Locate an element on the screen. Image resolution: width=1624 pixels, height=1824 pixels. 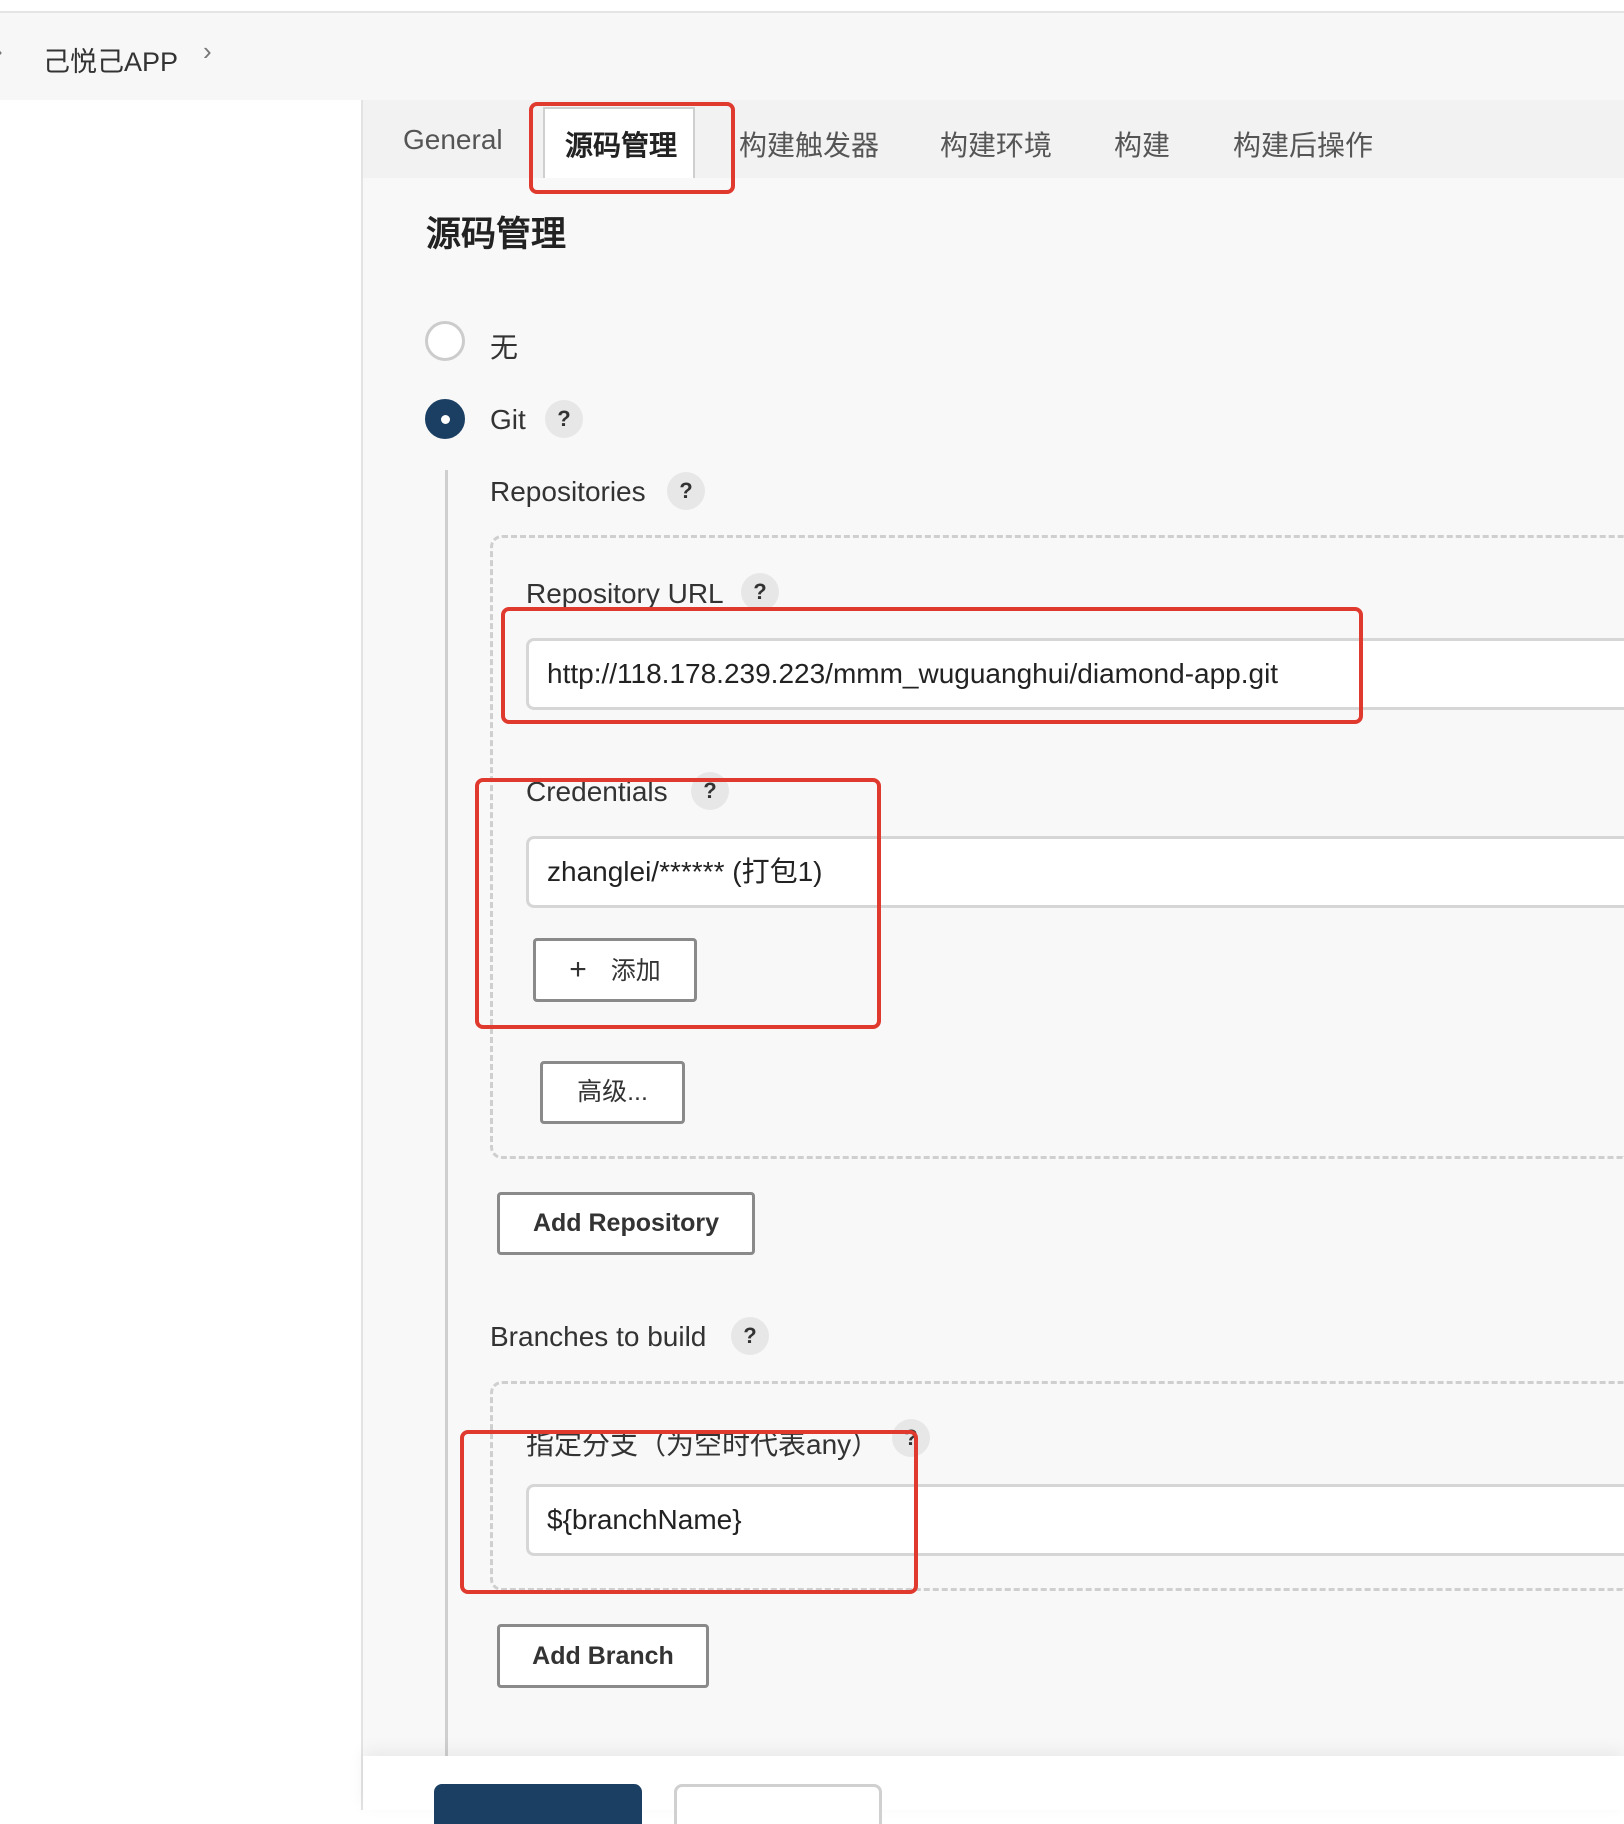
highlight-url-annotation is located at coordinates (932, 665).